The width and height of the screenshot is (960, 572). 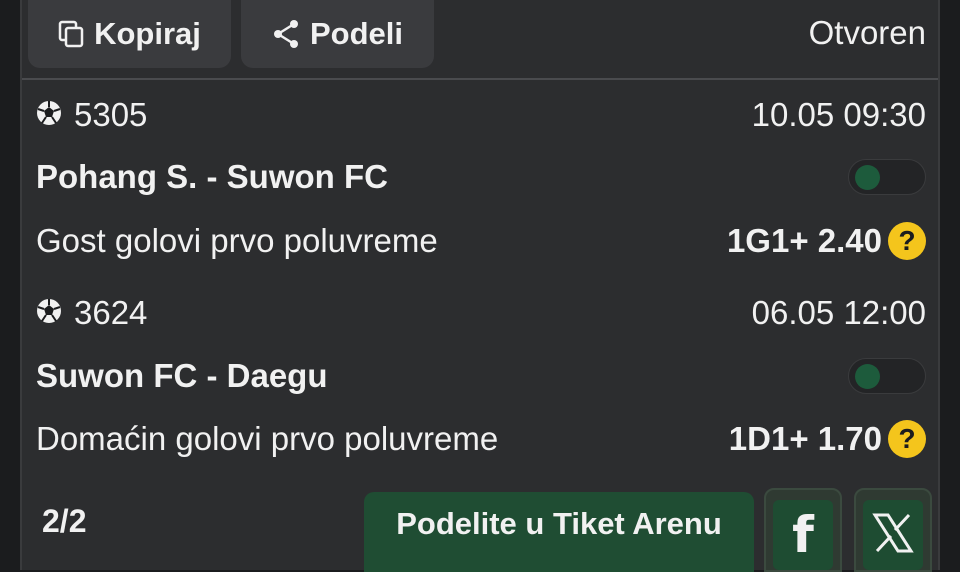 I want to click on bet-count: 2/2, so click(x=64, y=521).